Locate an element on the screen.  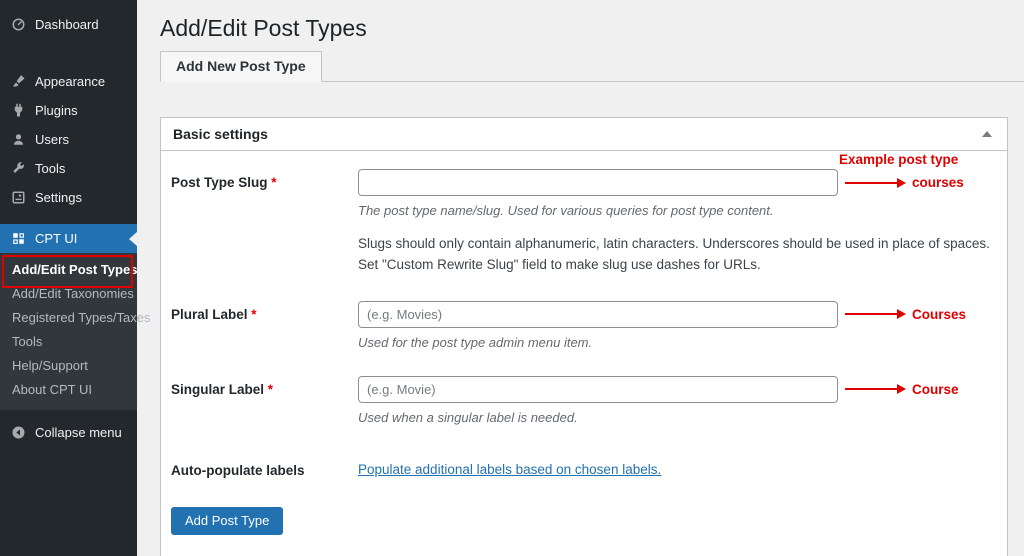
sidebar-item-cpt-ui: CPT UI is located at coordinates (68, 238).